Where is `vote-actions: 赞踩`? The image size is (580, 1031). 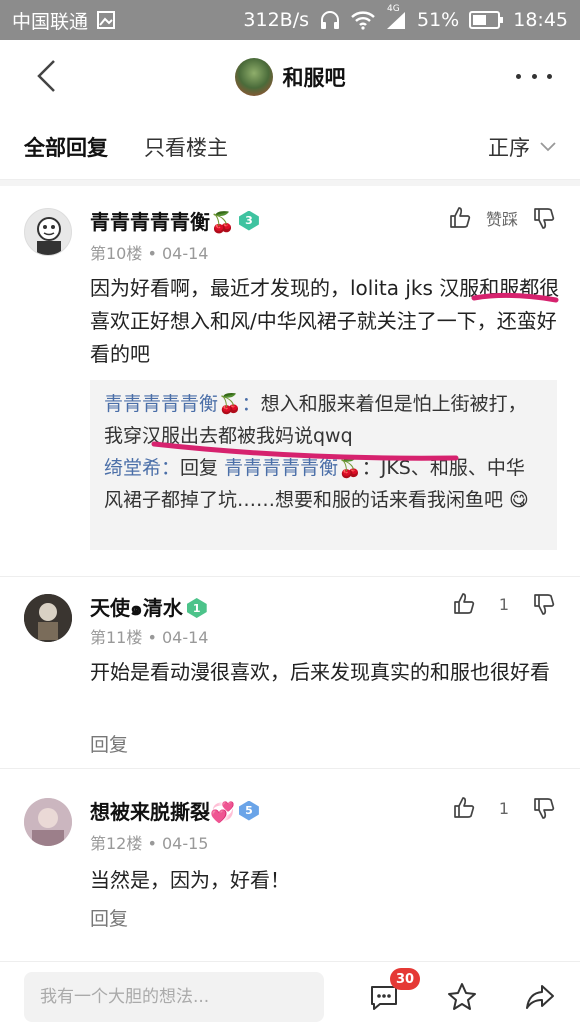
vote-actions: 赞踩 is located at coordinates (502, 218).